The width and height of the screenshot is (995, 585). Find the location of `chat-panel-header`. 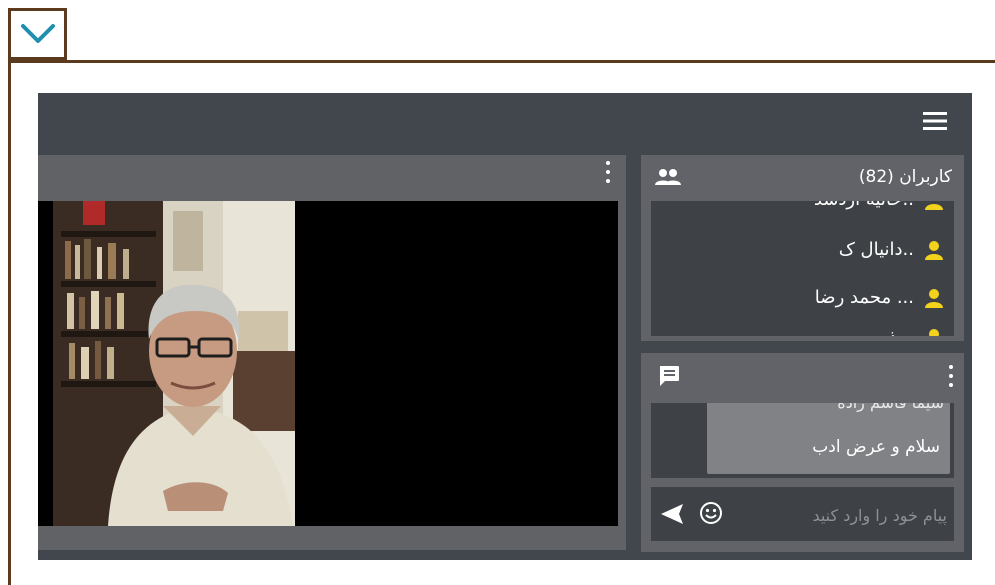

chat-panel-header is located at coordinates (802, 376).